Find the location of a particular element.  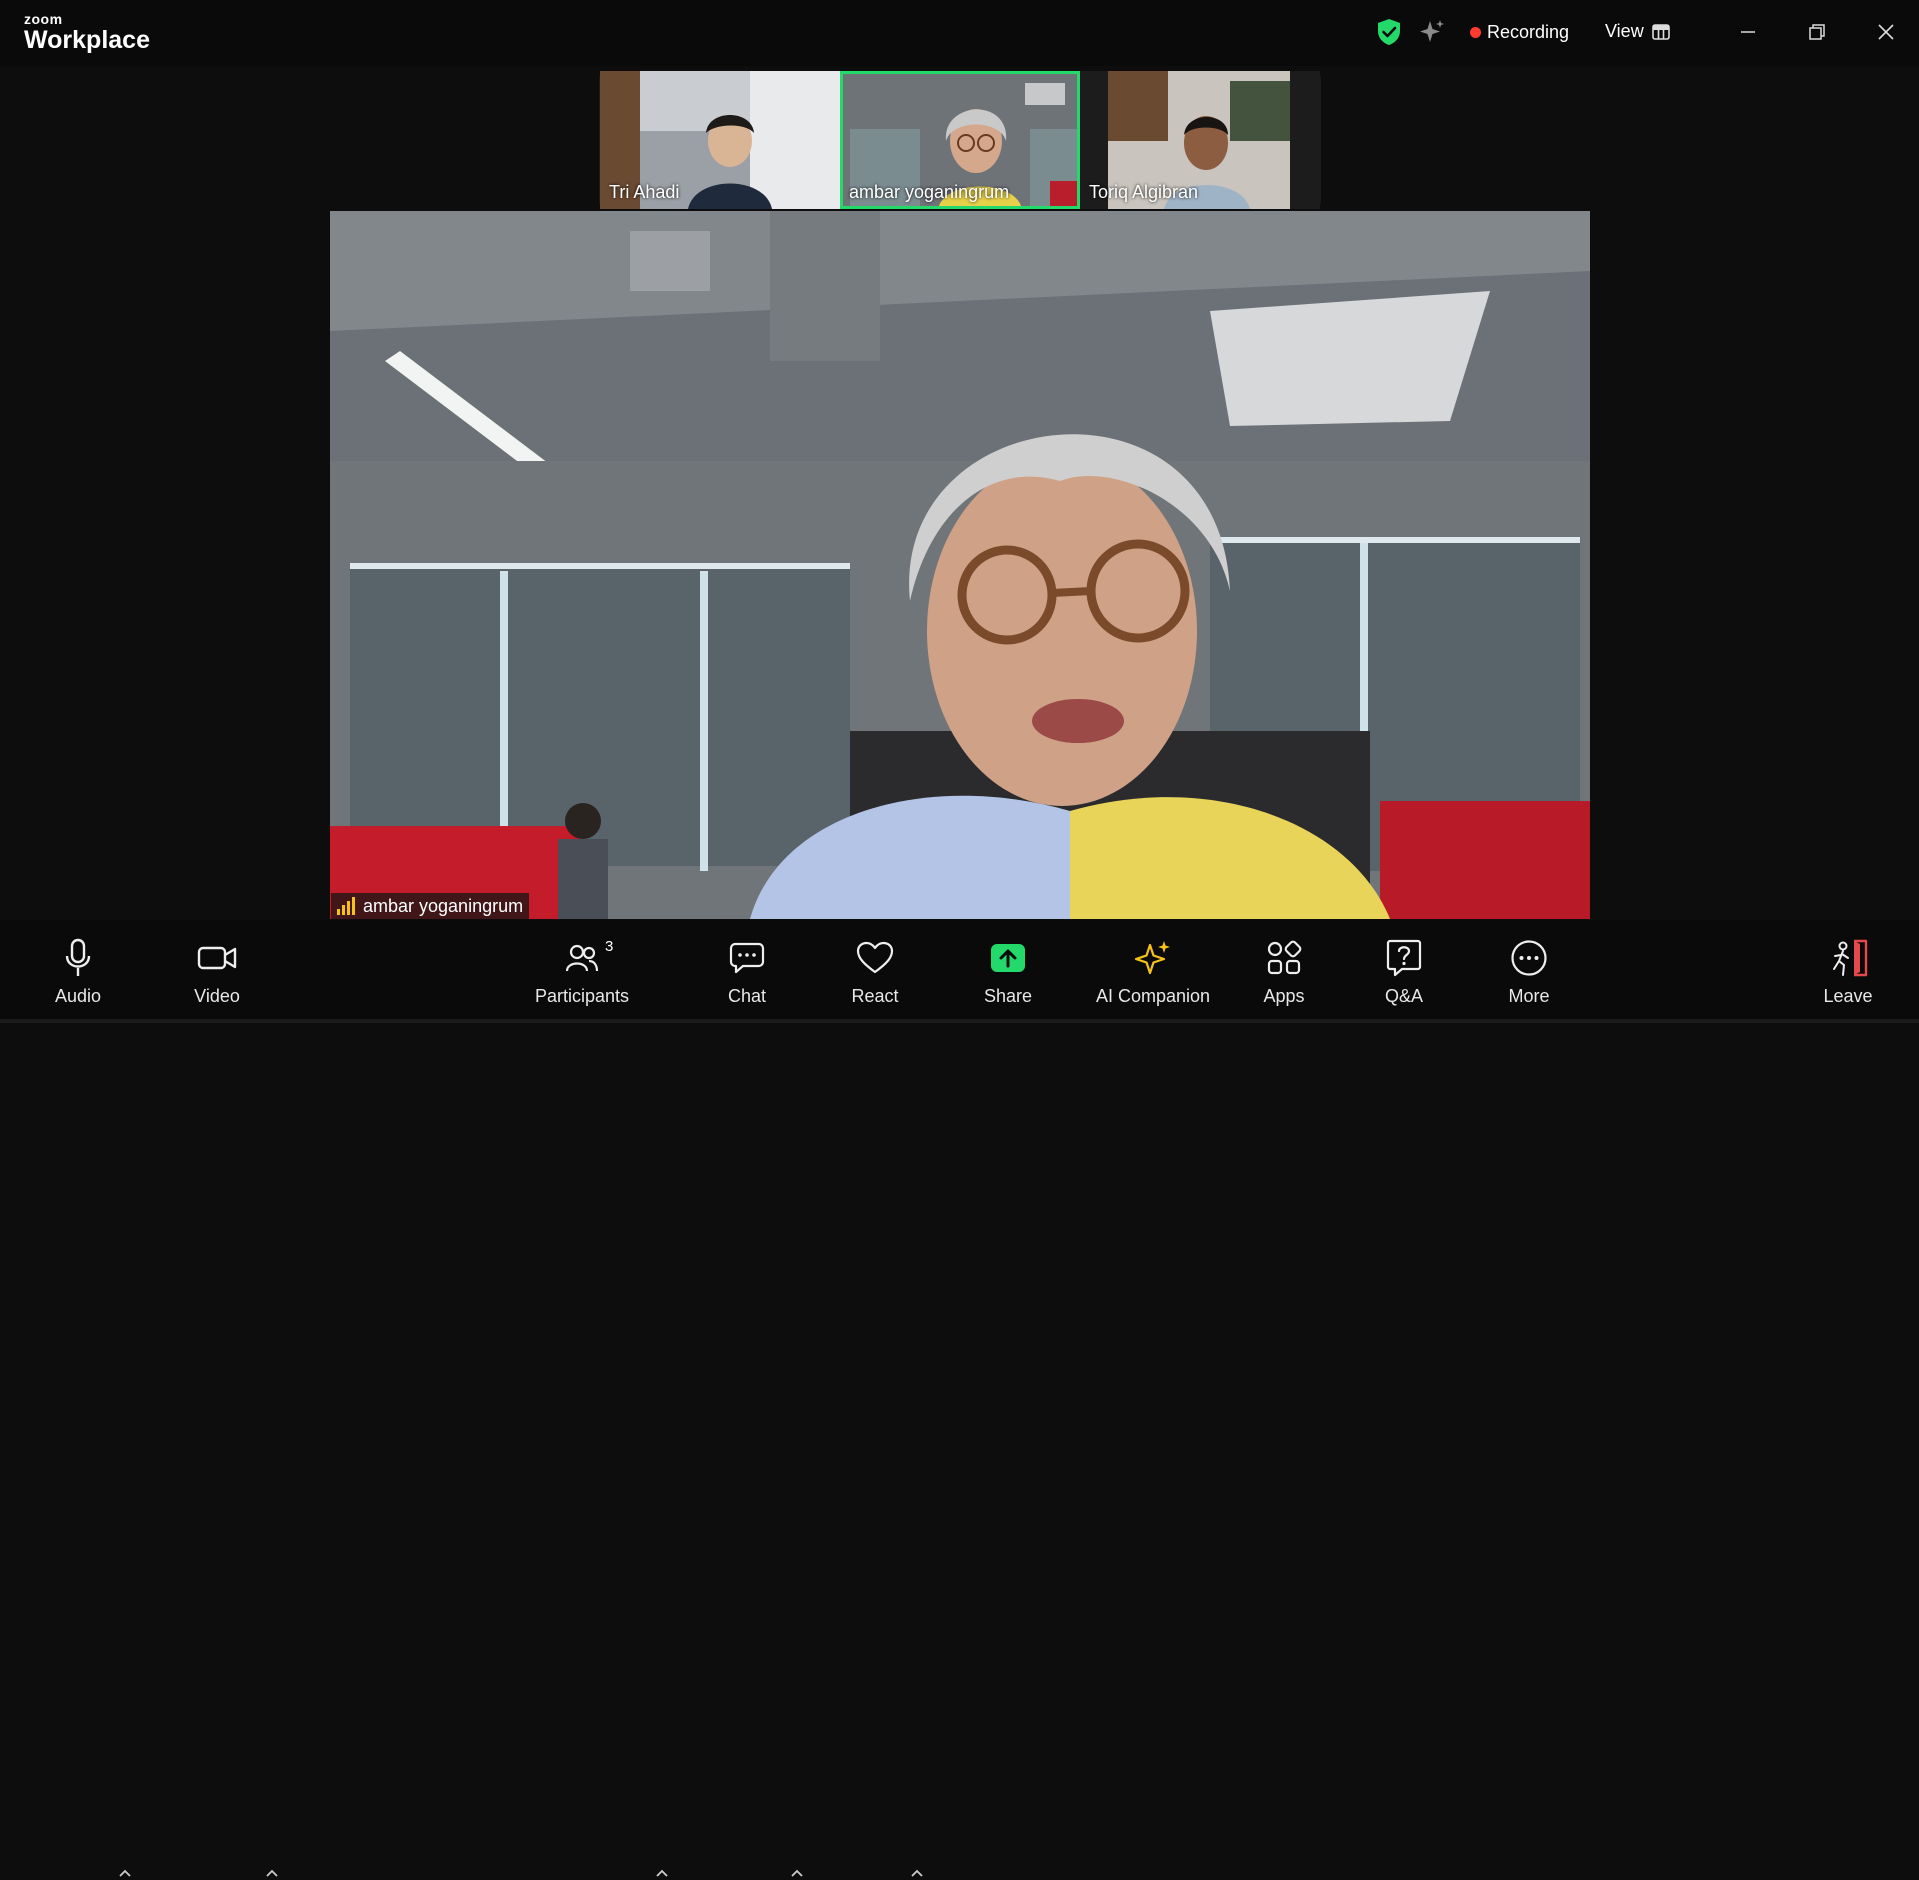

leave-button: Leave is located at coordinates (1848, 971).